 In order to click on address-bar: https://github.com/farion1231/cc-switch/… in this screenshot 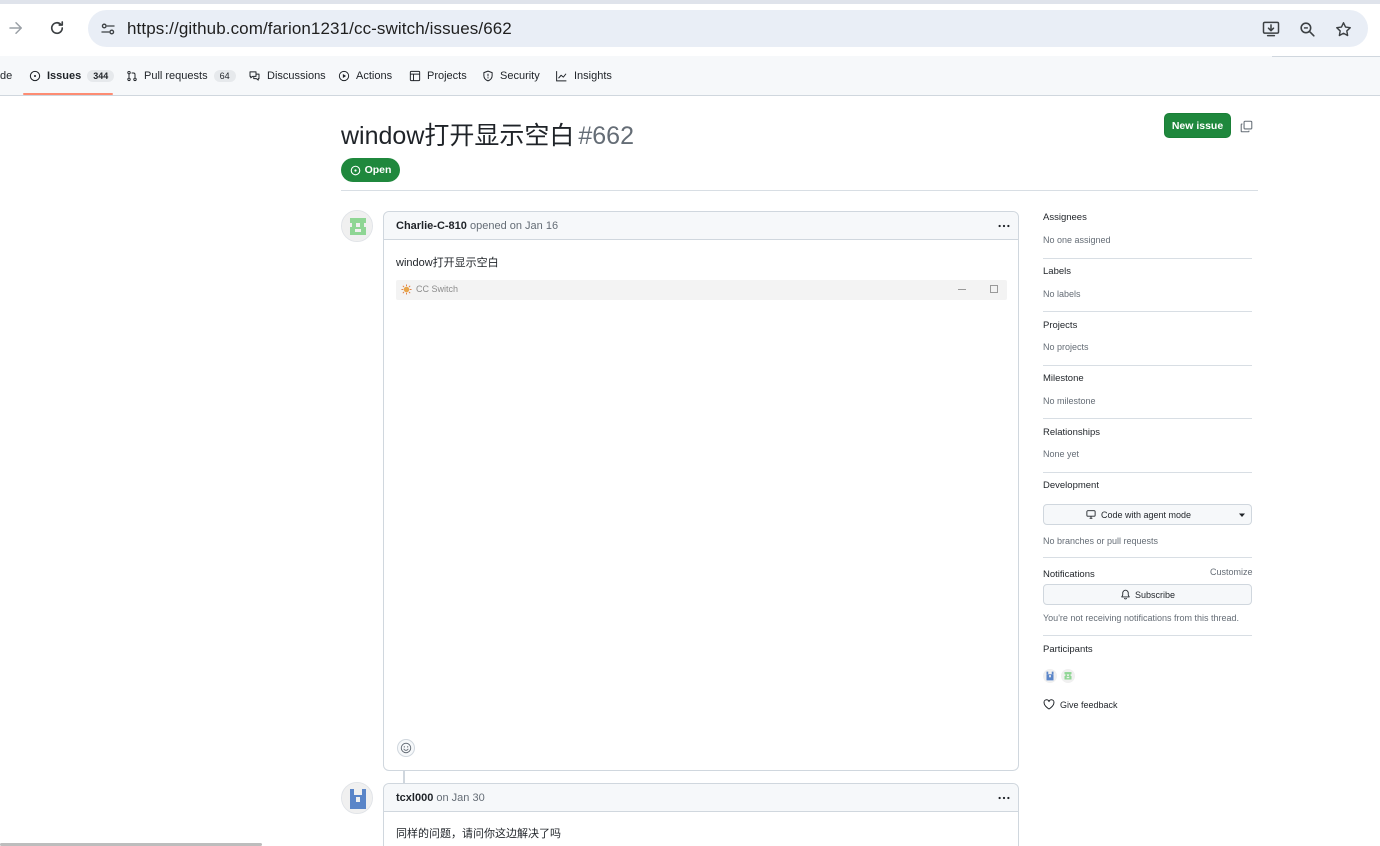, I will do `click(728, 28)`.